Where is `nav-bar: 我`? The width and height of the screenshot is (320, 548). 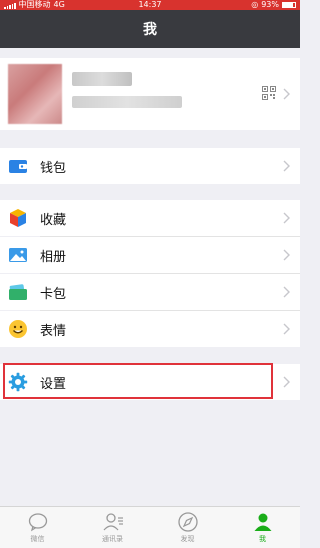
nav-bar: 我 is located at coordinates (150, 29).